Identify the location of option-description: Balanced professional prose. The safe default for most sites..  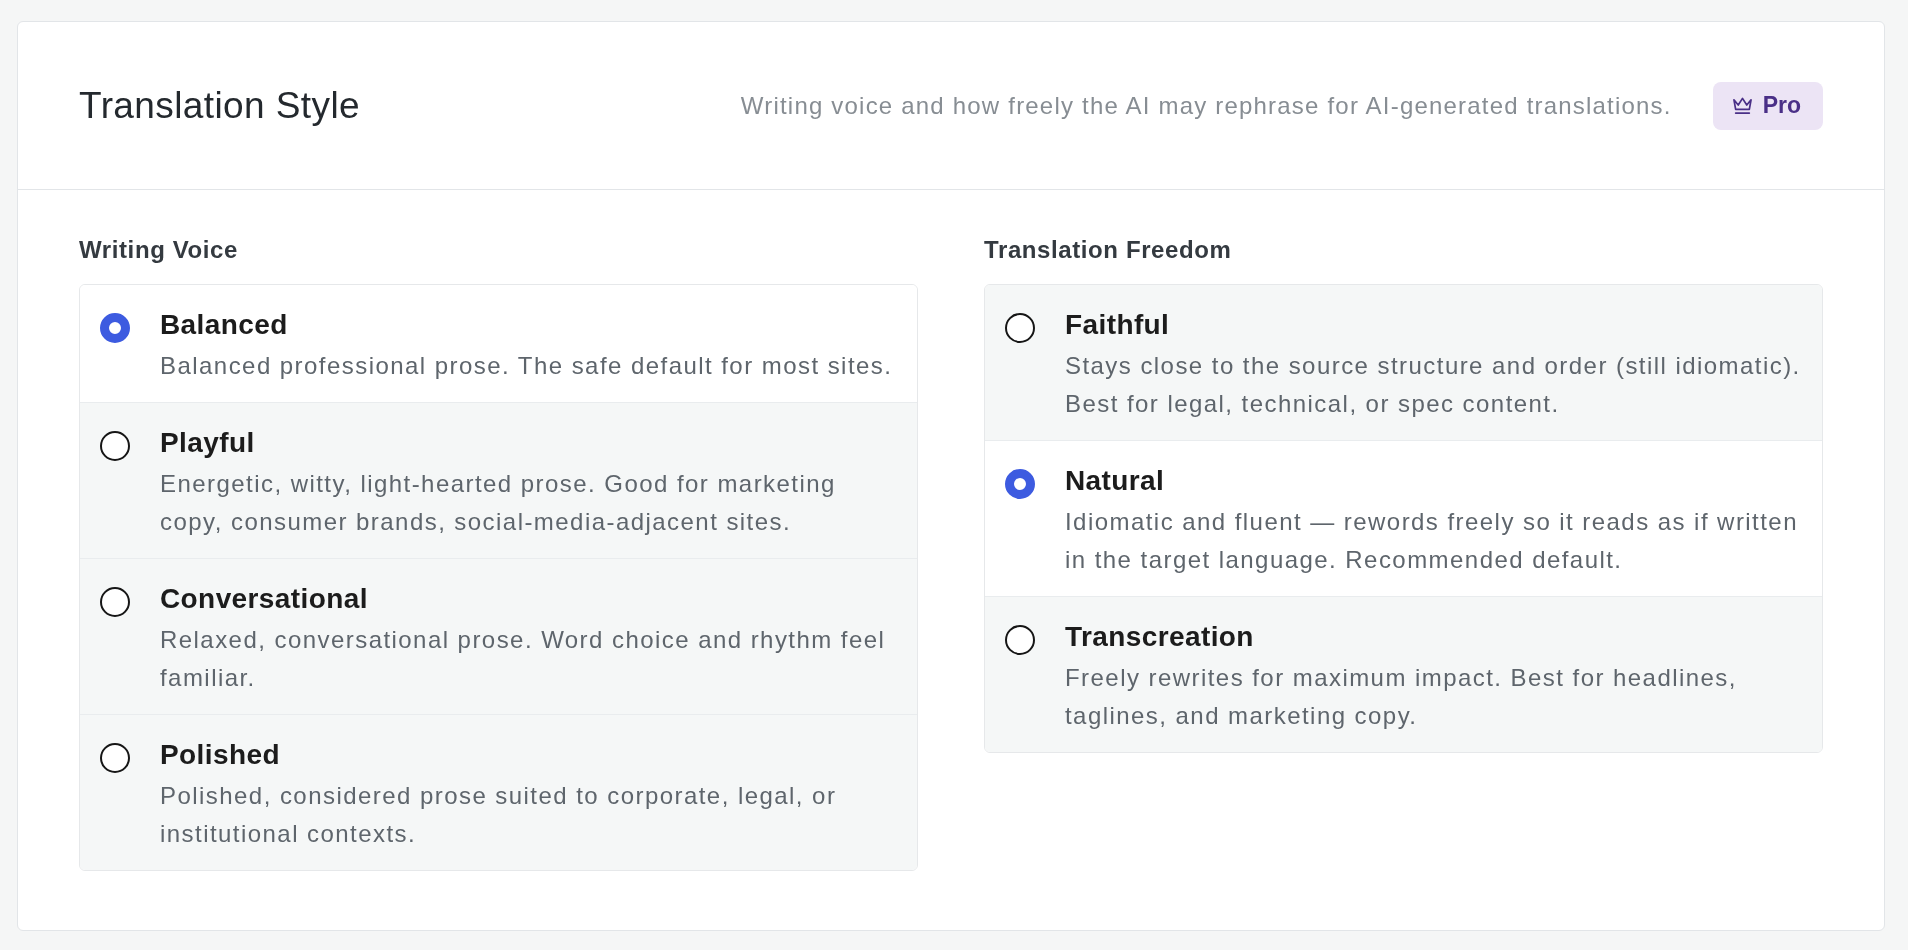
(527, 366).